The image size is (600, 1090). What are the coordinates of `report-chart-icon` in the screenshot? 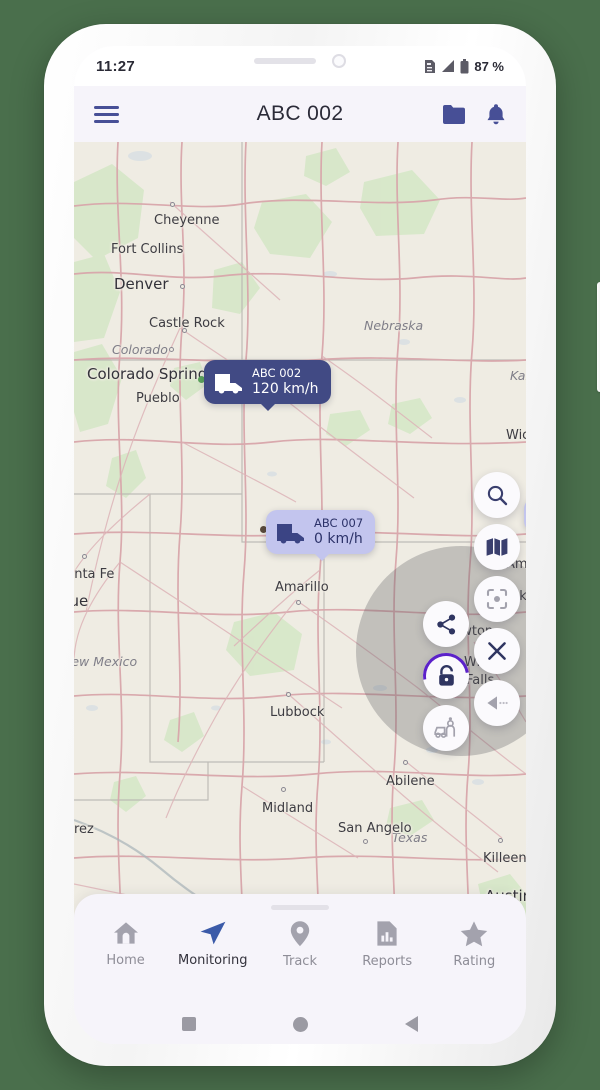 It's located at (387, 933).